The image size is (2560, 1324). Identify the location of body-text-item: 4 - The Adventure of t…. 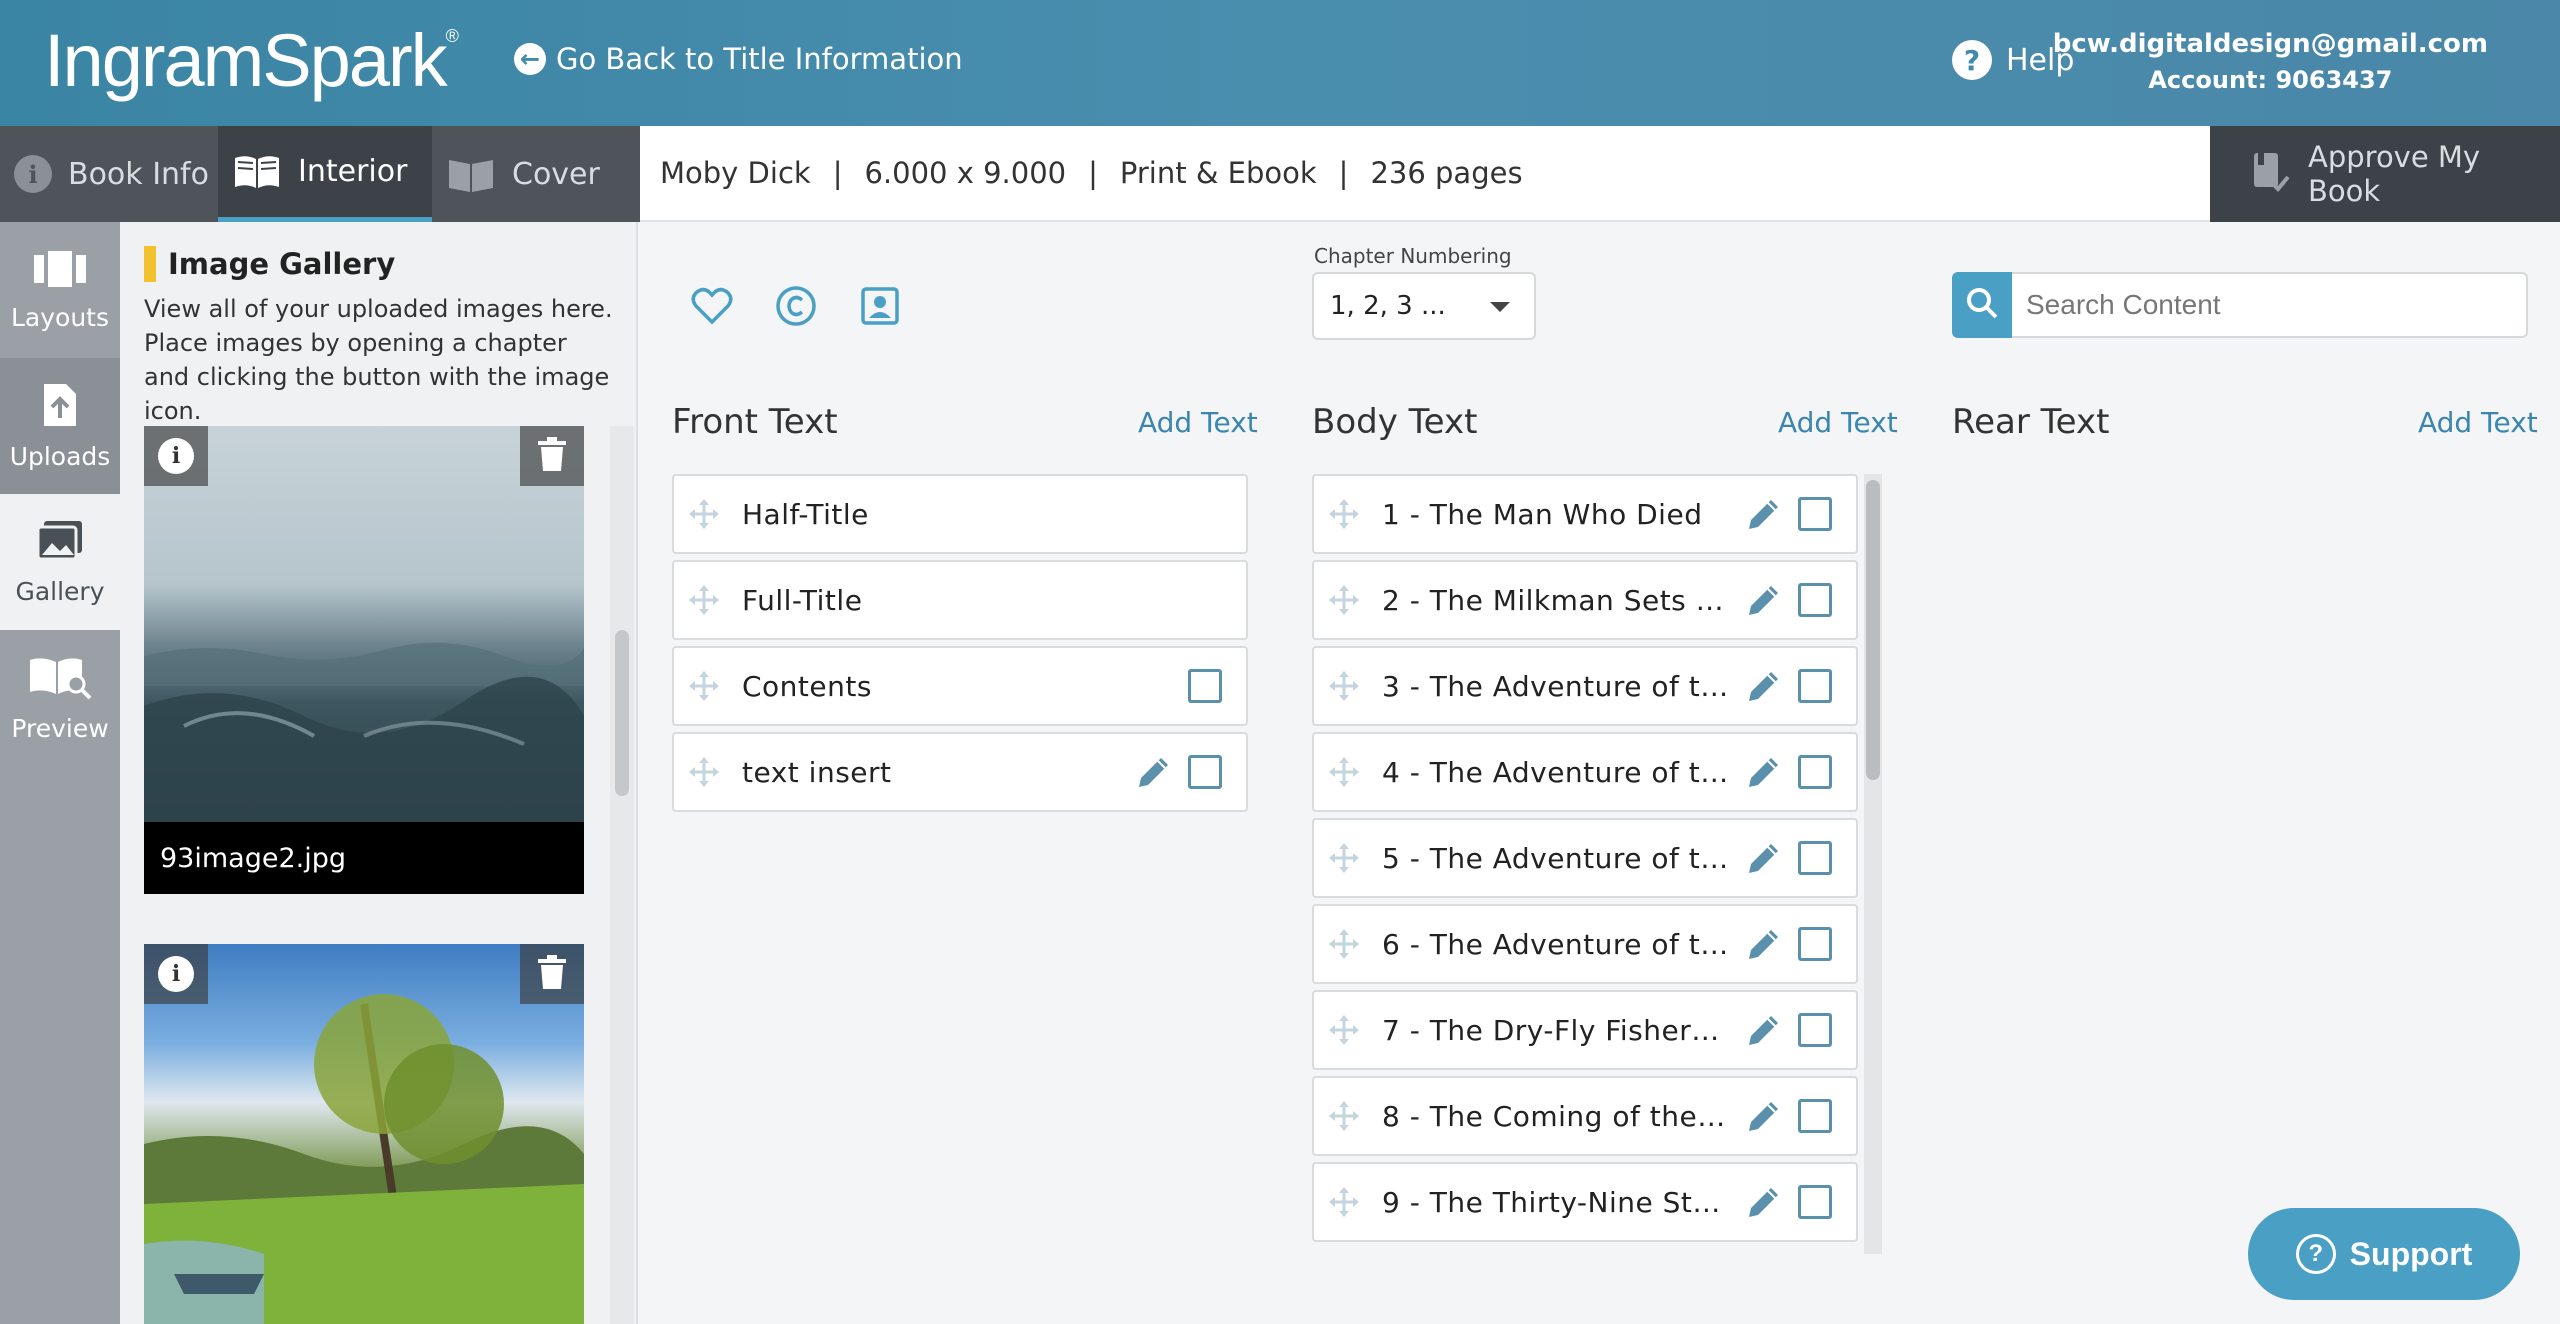
(1585, 772).